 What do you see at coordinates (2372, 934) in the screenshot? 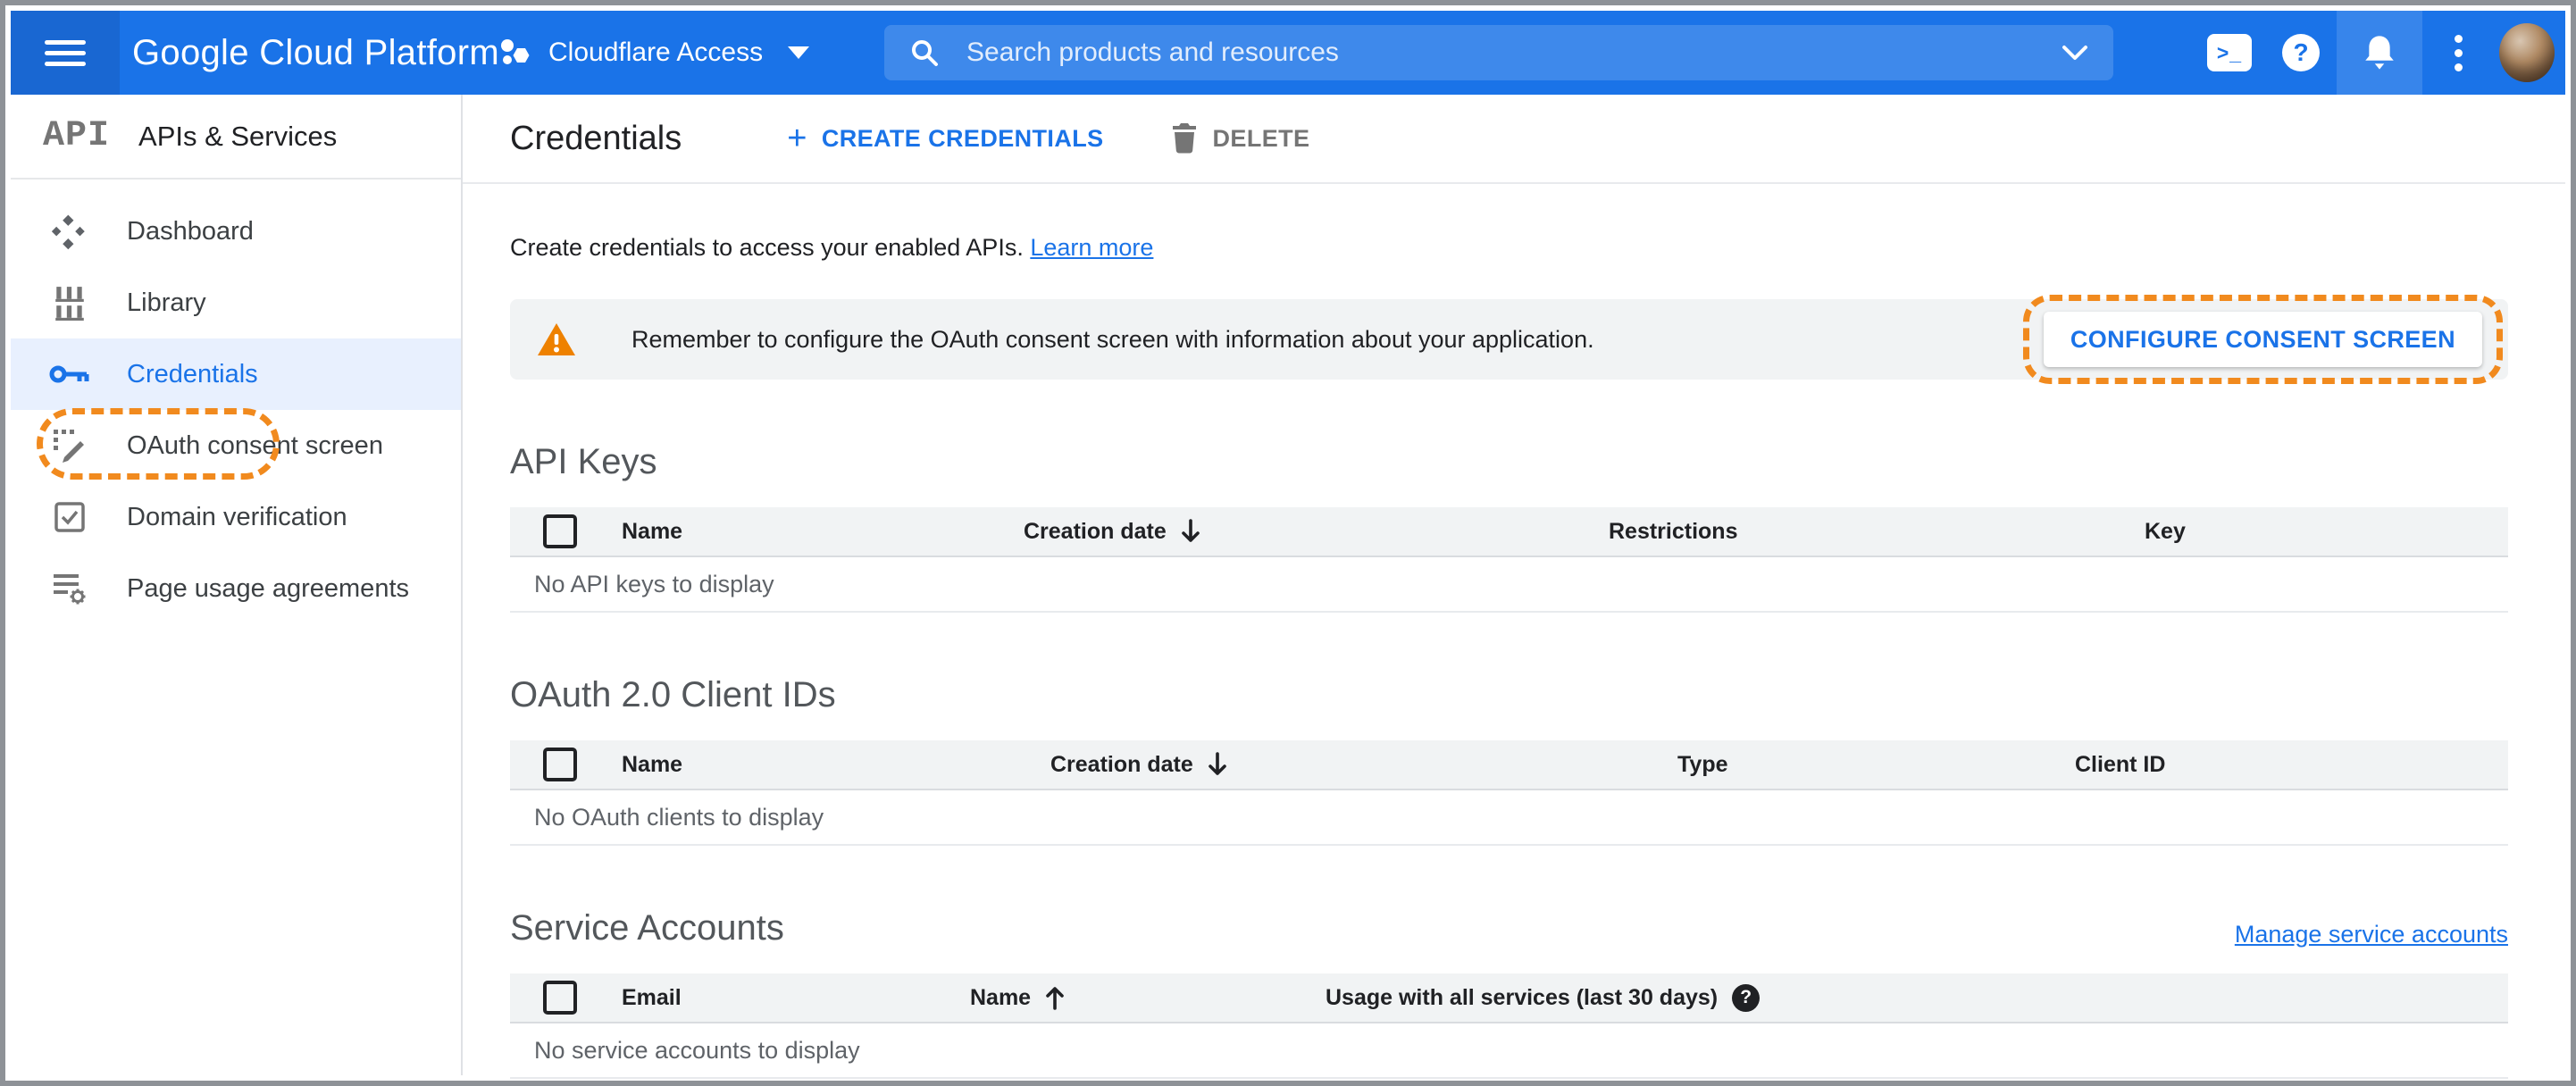
I see `manage-service-accounts-link: Manage service accounts` at bounding box center [2372, 934].